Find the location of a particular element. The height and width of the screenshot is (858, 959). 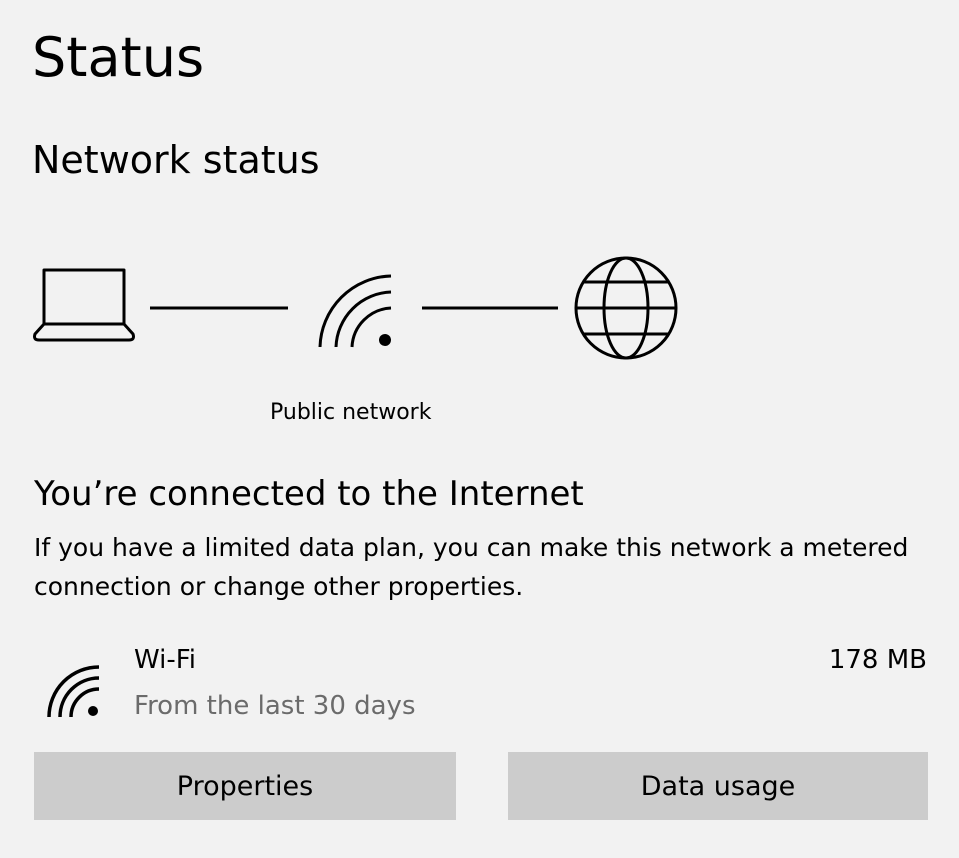

laptop-icon is located at coordinates (84, 305).